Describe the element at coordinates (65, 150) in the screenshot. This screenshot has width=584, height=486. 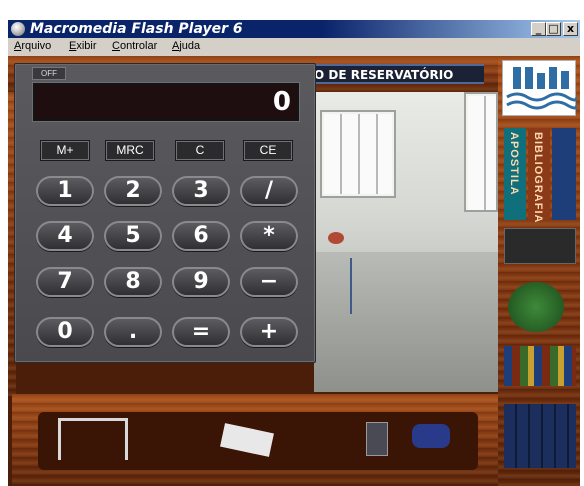
I see `m-plus-button: M+` at that location.